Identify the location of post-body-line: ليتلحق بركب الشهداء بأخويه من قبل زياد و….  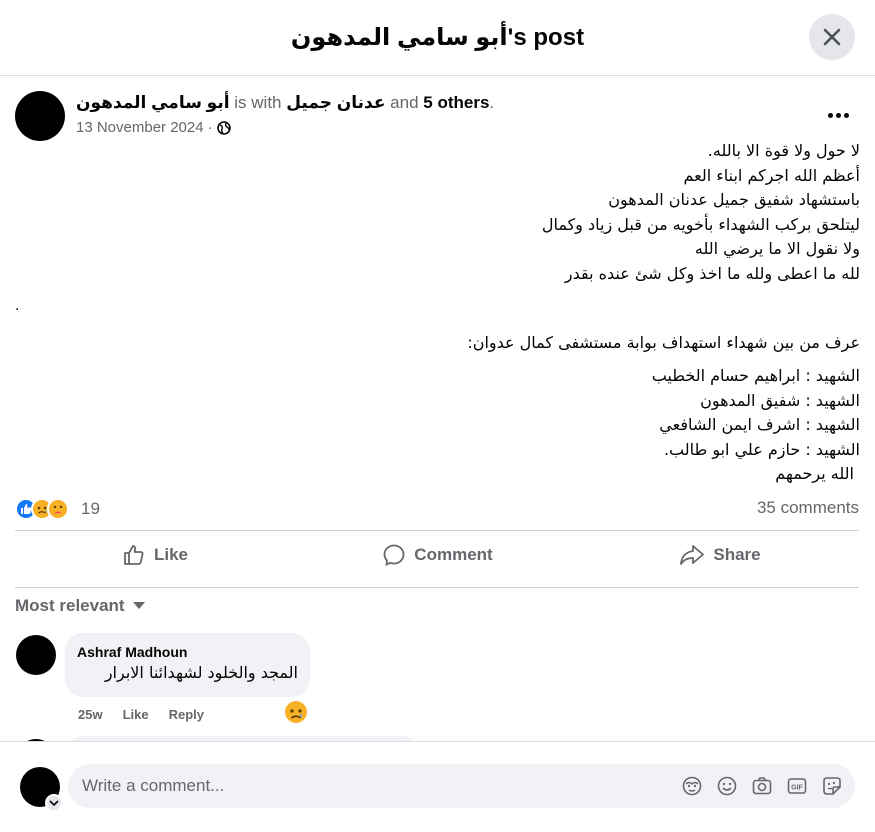
(700, 224).